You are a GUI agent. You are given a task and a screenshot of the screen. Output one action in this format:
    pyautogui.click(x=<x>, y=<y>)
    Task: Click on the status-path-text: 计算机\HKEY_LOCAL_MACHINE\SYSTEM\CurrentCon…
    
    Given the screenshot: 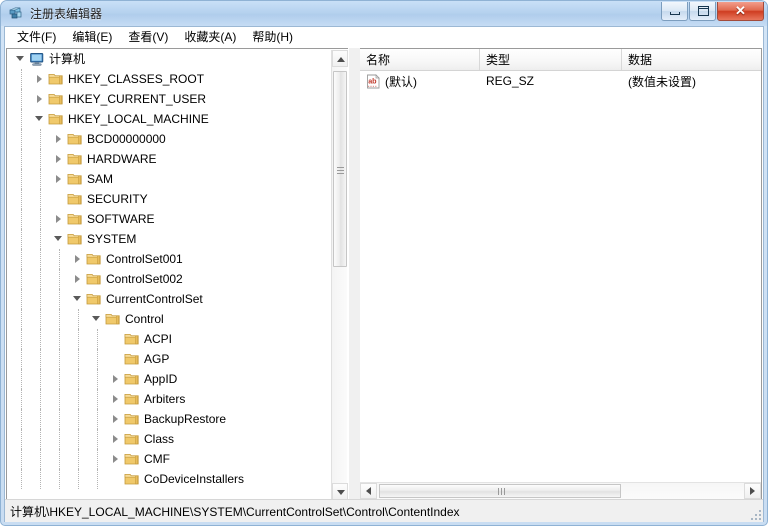 What is the action you would take?
    pyautogui.click(x=235, y=511)
    